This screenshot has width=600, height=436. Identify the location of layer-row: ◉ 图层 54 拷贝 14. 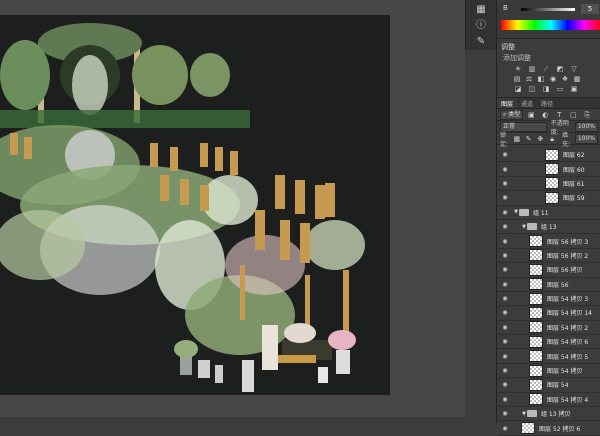
(548, 313).